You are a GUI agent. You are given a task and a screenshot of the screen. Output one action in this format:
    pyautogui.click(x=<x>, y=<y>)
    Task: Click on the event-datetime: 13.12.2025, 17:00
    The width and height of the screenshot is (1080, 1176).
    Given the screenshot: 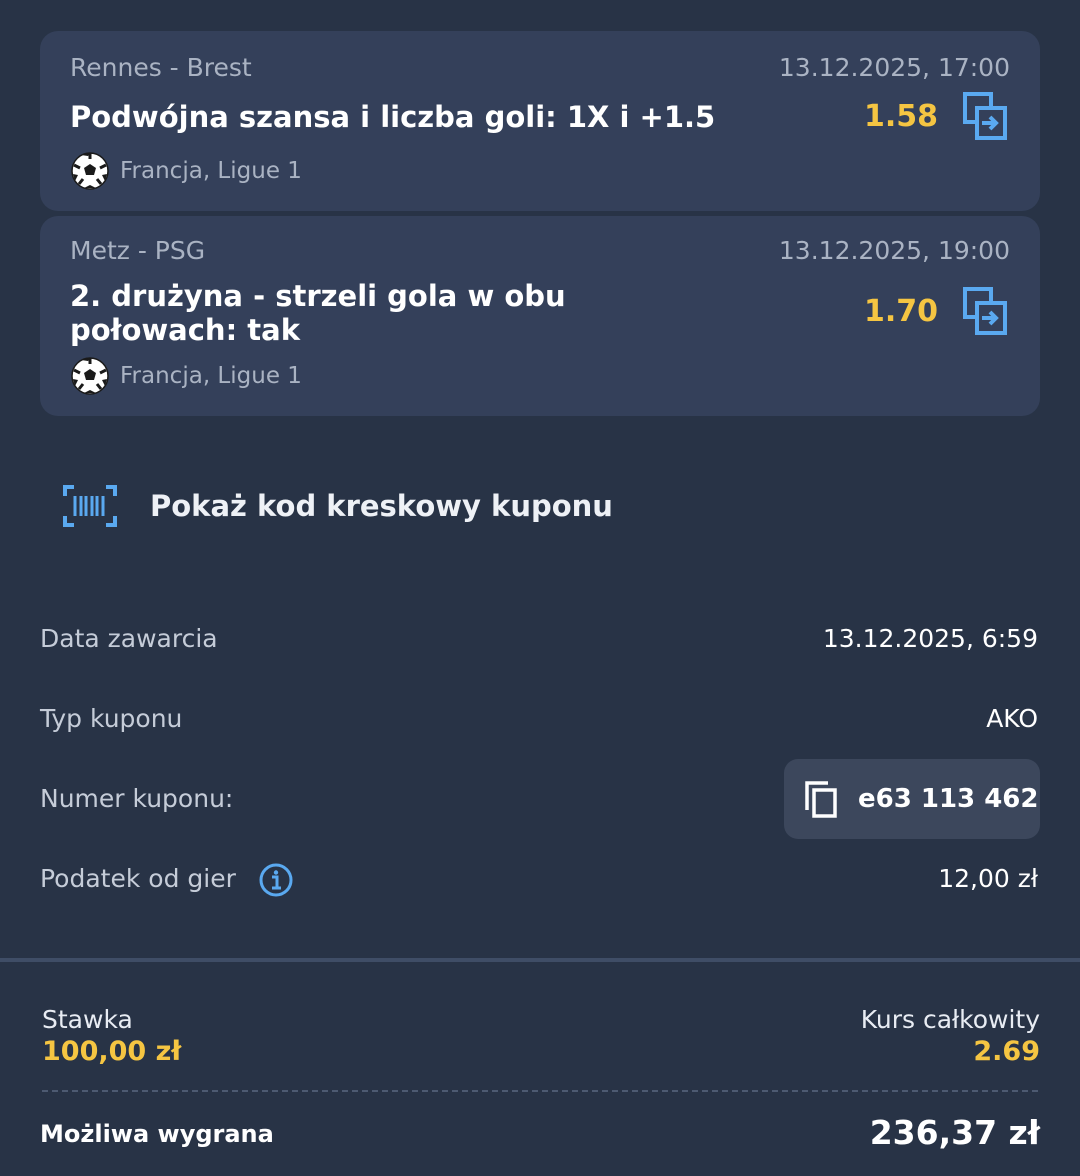 What is the action you would take?
    pyautogui.click(x=894, y=67)
    